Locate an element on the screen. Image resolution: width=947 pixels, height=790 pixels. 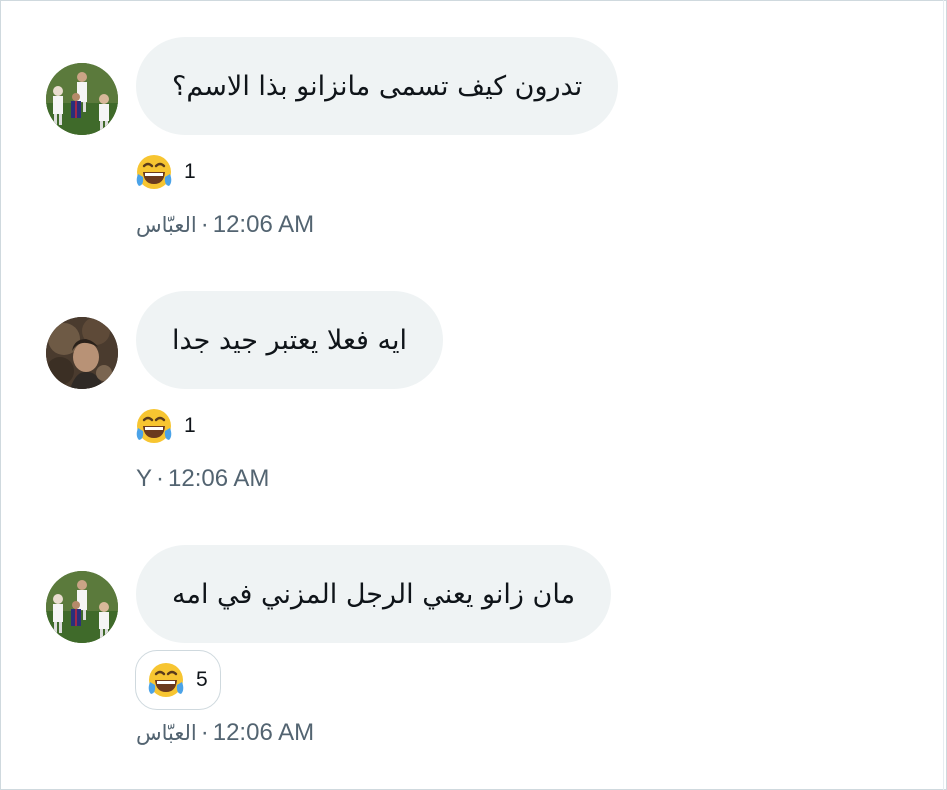
message-meta: Y · 12:06 AM is located at coordinates (202, 479).